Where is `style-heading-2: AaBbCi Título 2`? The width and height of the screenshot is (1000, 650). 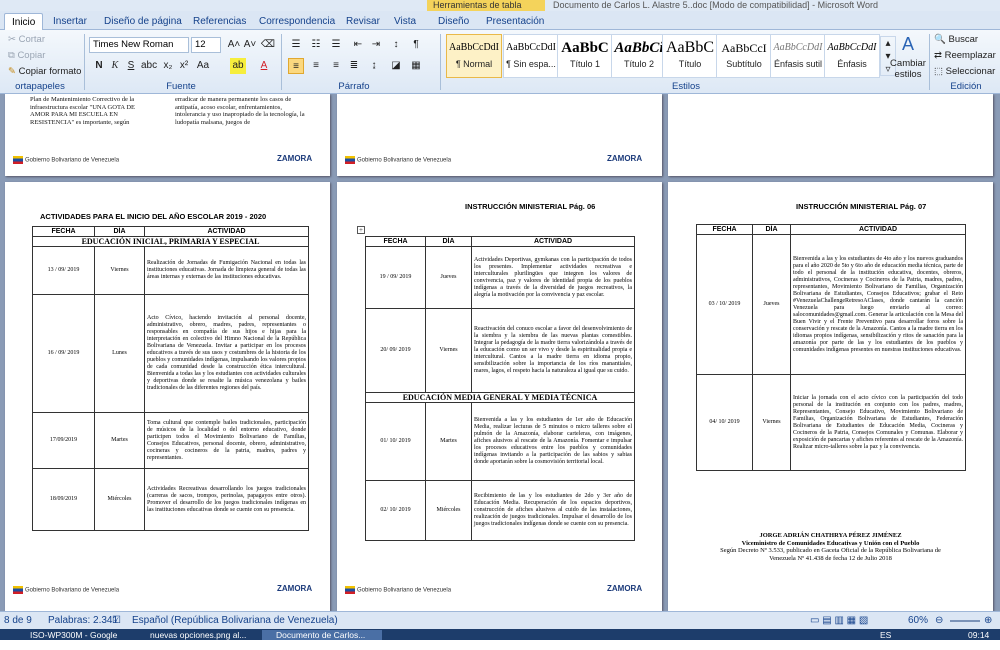 style-heading-2: AaBbCi Título 2 is located at coordinates (639, 56).